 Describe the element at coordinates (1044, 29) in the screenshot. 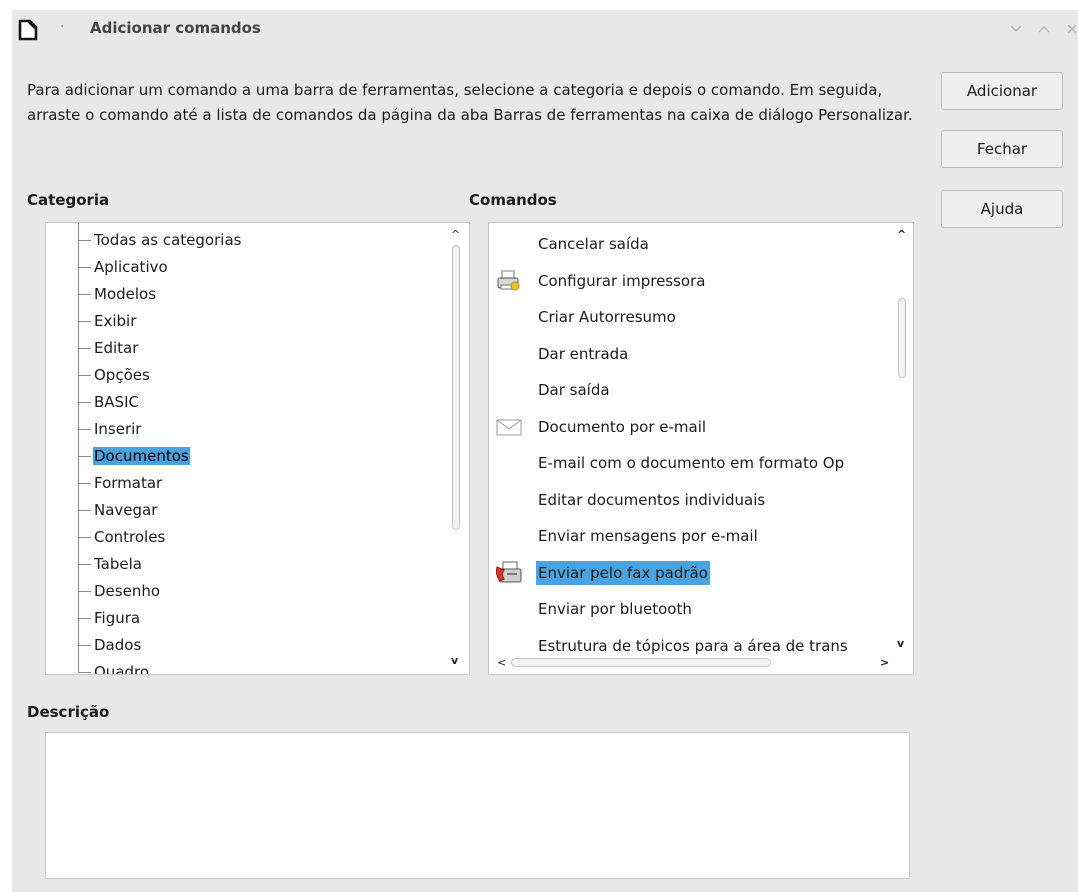

I see `maximize-icon` at that location.